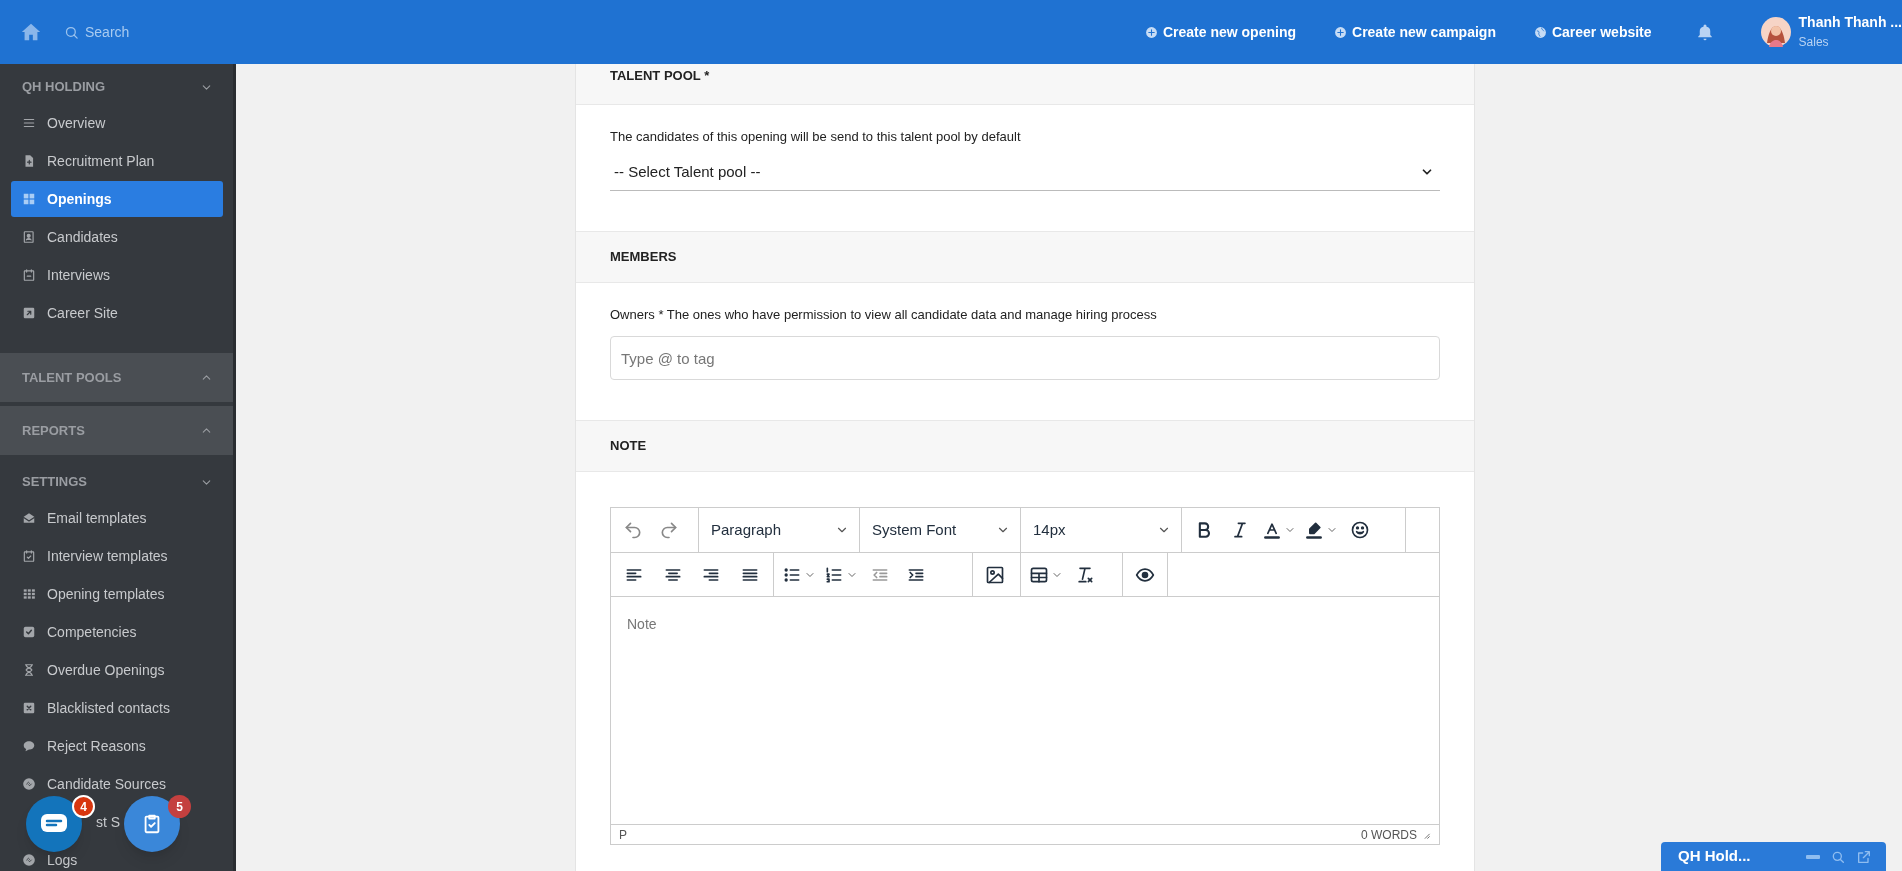 The width and height of the screenshot is (1902, 871). Describe the element at coordinates (1101, 530) in the screenshot. I see `toolbar-dropdown: 14px` at that location.